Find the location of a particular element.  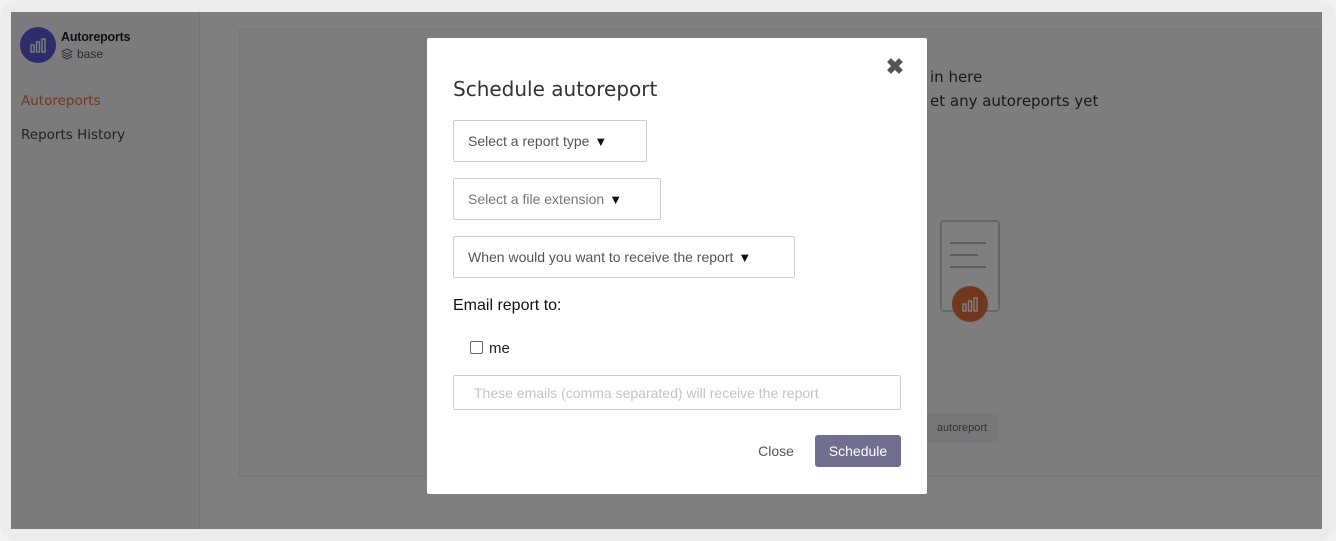

dialog-title: Schedule autoreport is located at coordinates (555, 89).